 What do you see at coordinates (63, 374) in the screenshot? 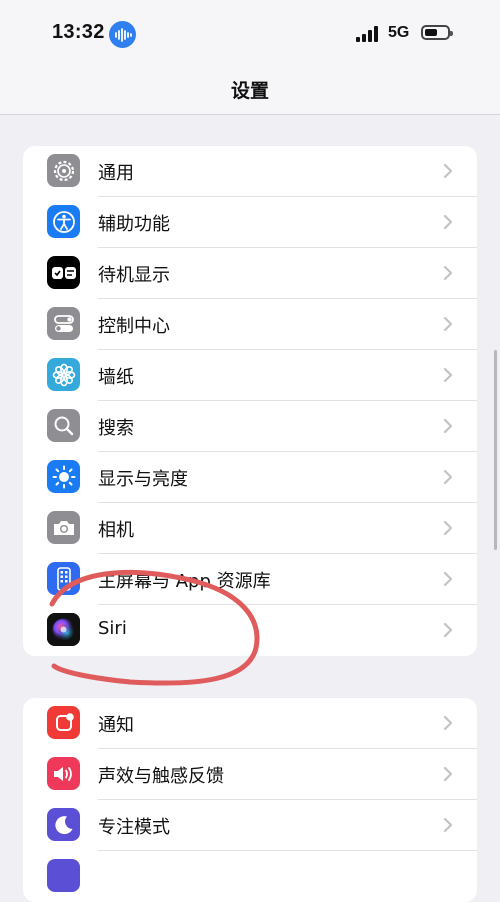
I see `flower-icon` at bounding box center [63, 374].